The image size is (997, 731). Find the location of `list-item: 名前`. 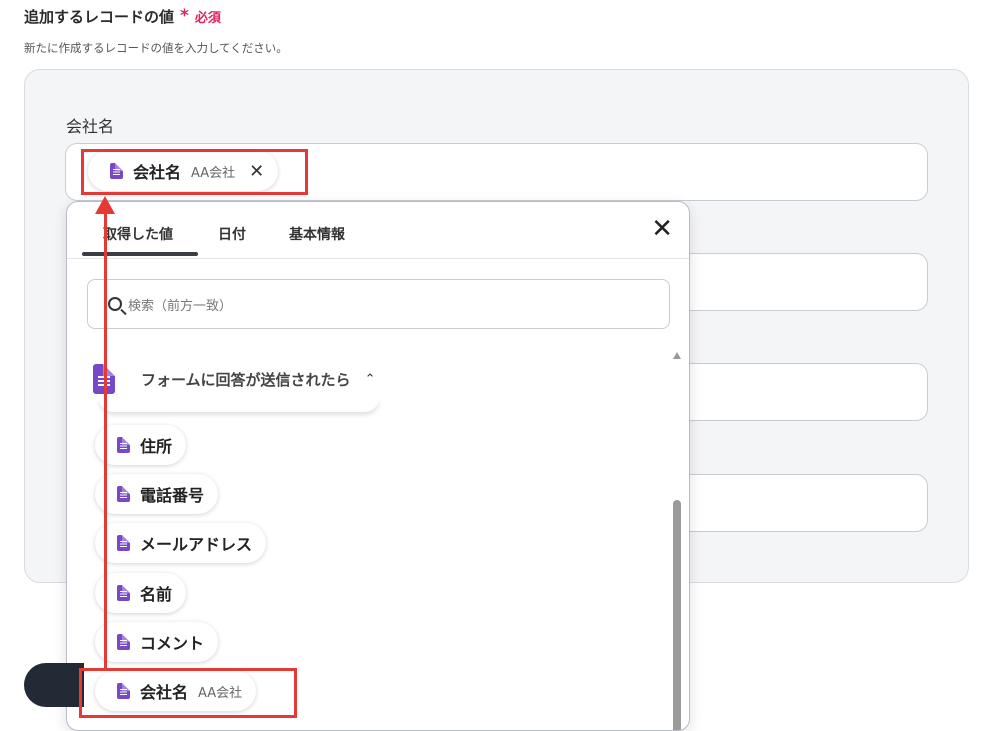

list-item: 名前 is located at coordinates (141, 593).